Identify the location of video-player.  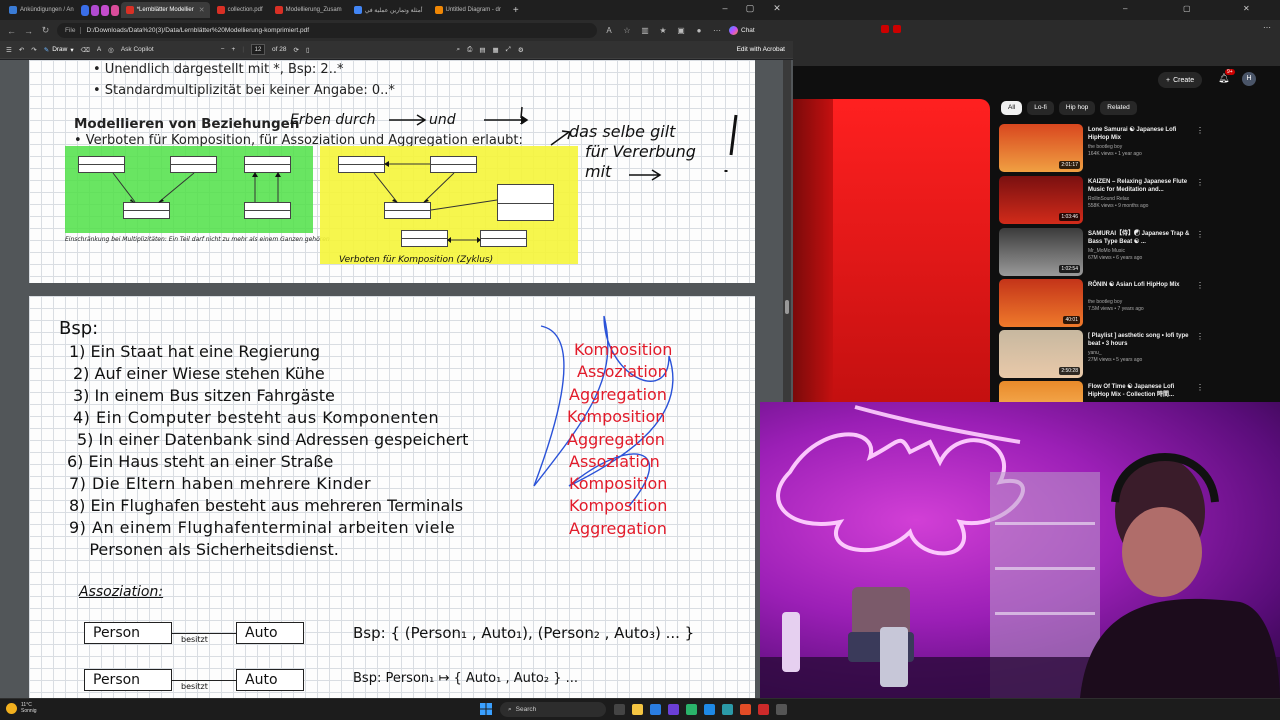
(891, 250).